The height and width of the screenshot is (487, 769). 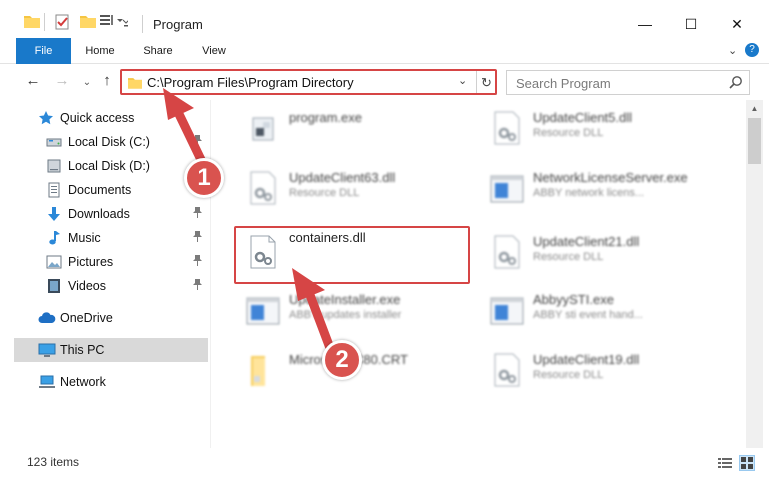 What do you see at coordinates (754, 274) in the screenshot?
I see `vertical-scrollbar: ▲` at bounding box center [754, 274].